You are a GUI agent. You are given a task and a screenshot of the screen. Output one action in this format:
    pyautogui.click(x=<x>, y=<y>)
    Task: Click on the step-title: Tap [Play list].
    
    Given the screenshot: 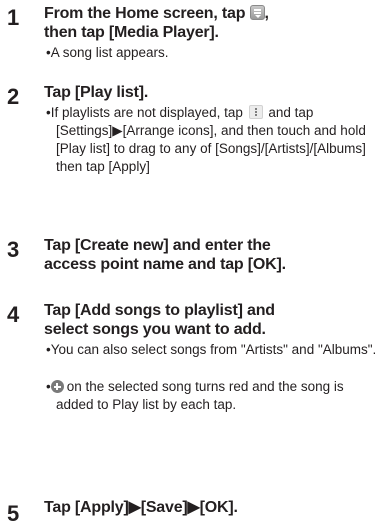 What is the action you would take?
    pyautogui.click(x=96, y=92)
    